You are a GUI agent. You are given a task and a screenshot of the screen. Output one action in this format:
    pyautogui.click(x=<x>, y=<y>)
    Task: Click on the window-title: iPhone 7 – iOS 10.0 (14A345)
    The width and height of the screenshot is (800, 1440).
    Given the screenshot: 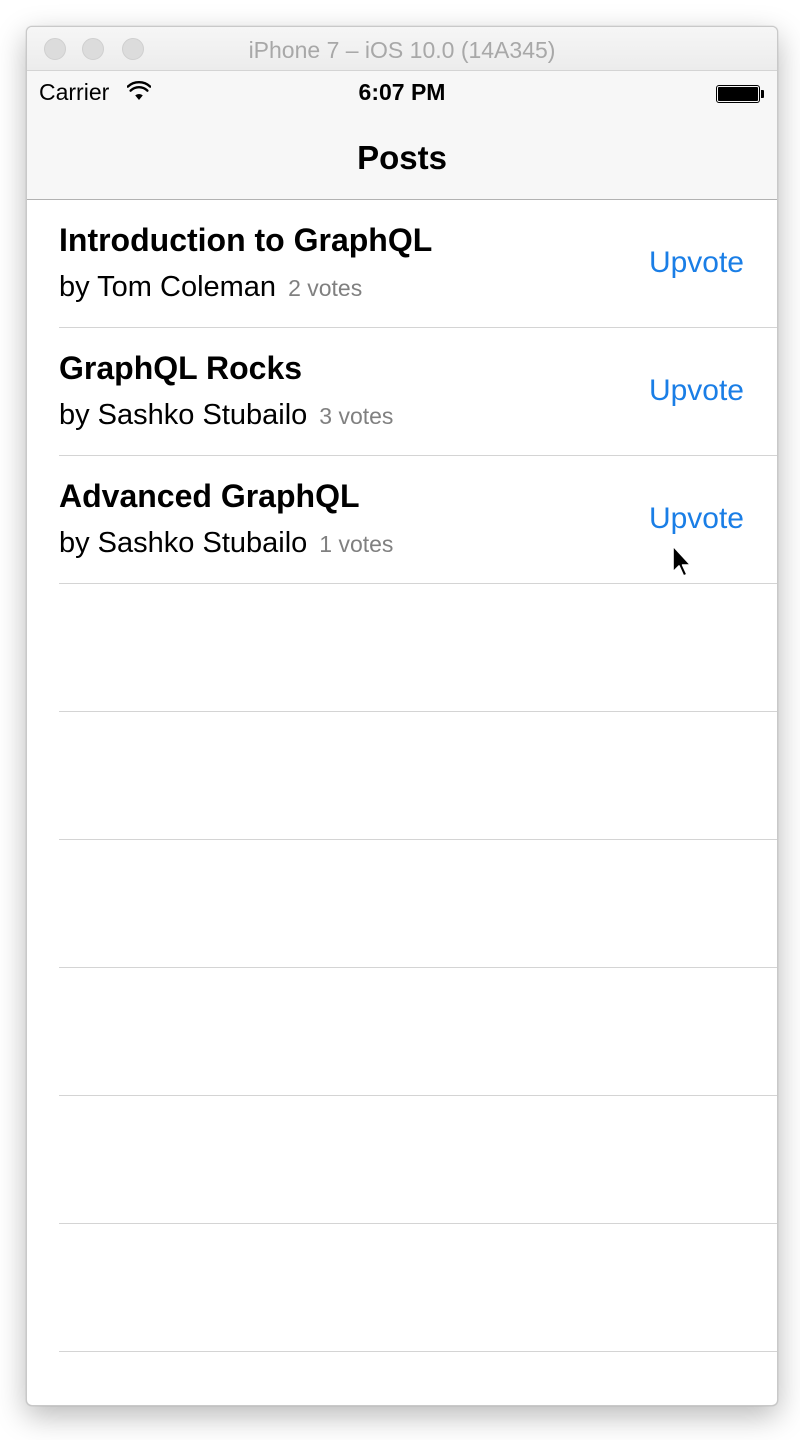 What is the action you would take?
    pyautogui.click(x=402, y=50)
    